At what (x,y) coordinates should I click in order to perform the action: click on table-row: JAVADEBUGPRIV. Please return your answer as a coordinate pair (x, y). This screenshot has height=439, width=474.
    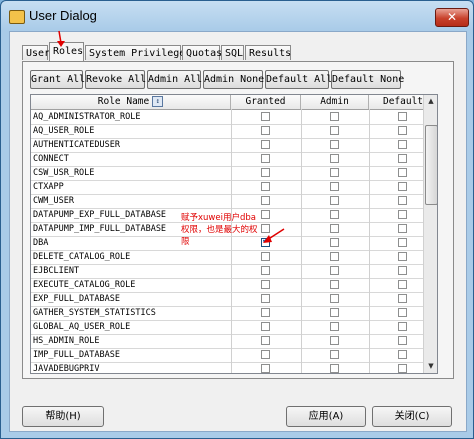
    Looking at the image, I should click on (227, 367).